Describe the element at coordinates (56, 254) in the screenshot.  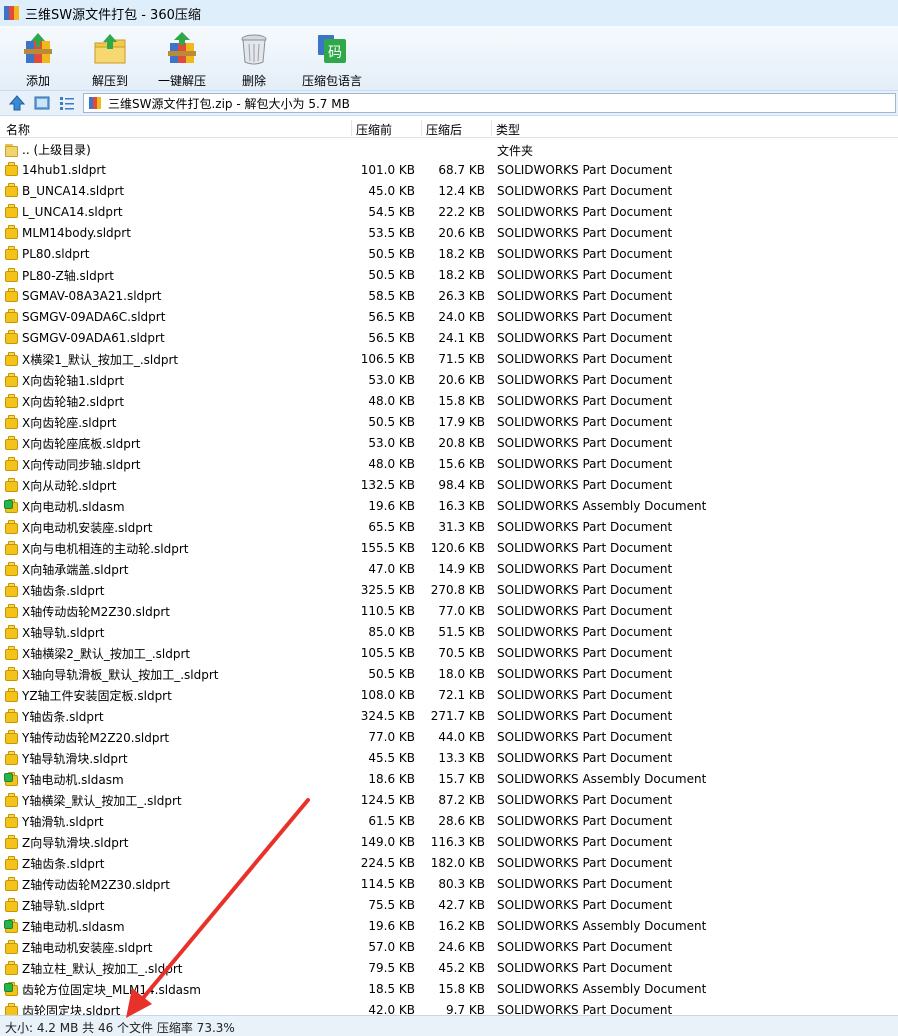
I see `file-name: PL80.sldprt` at that location.